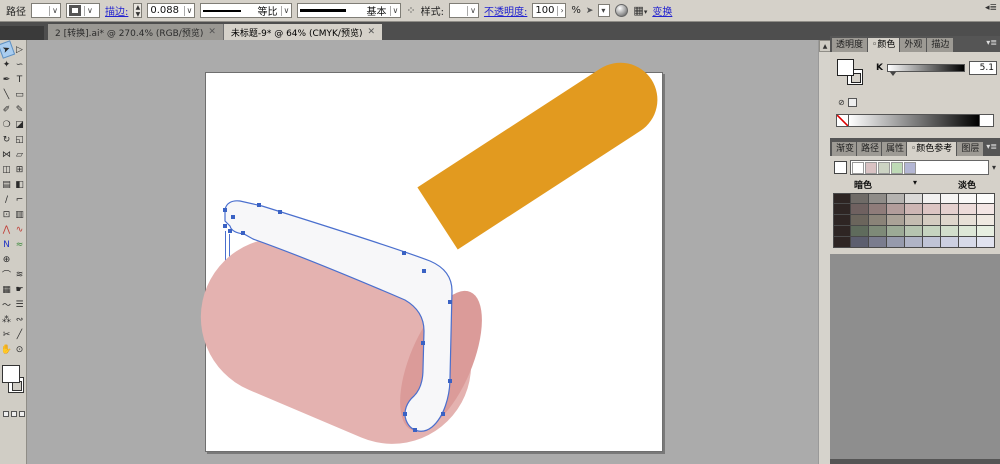 The image size is (1000, 464). I want to click on grayscale-ramp, so click(914, 120).